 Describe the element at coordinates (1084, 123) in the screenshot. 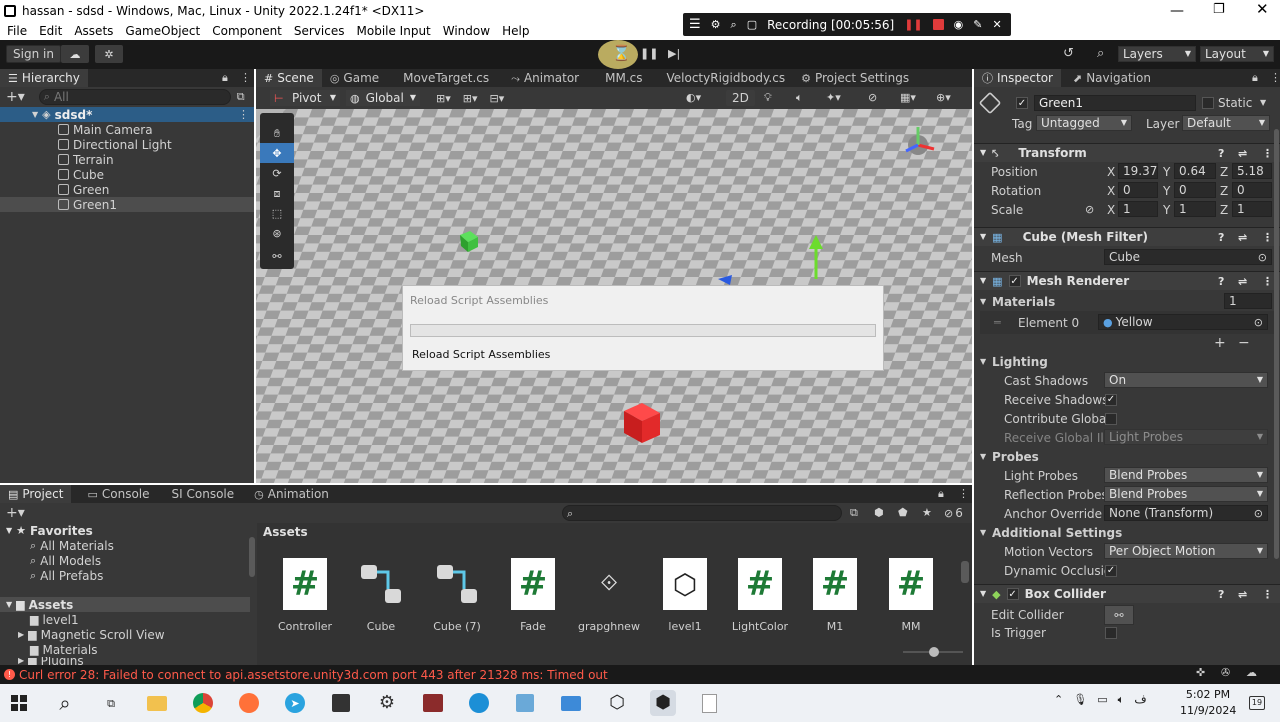

I see `tag-dropdown: Untagged ▼` at that location.